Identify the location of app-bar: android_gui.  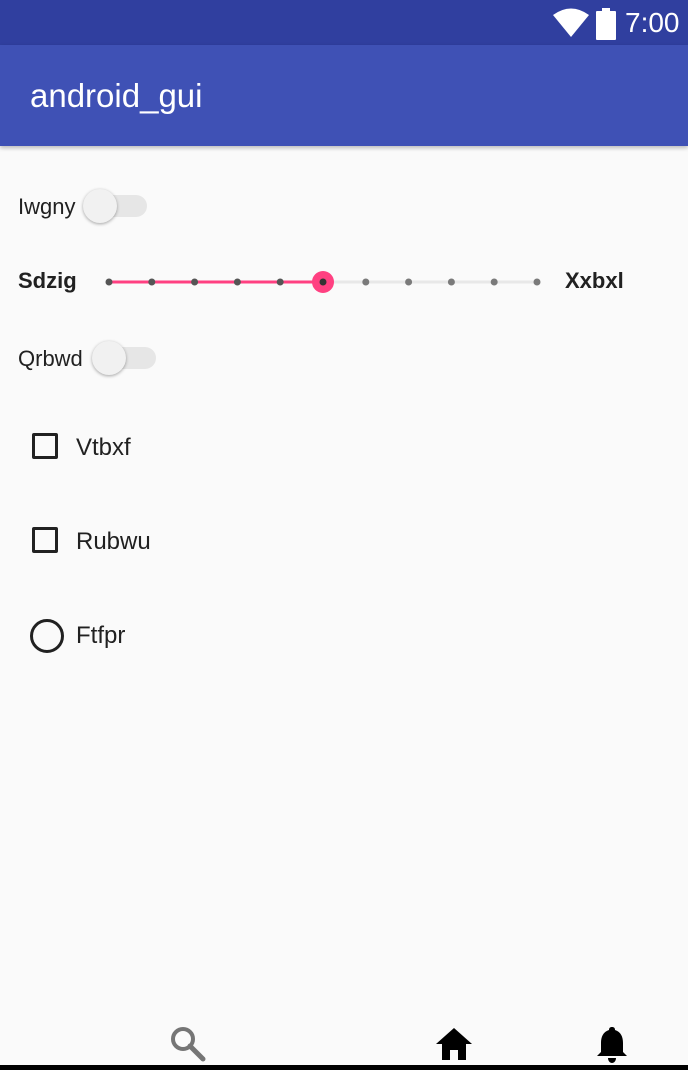
(344, 95).